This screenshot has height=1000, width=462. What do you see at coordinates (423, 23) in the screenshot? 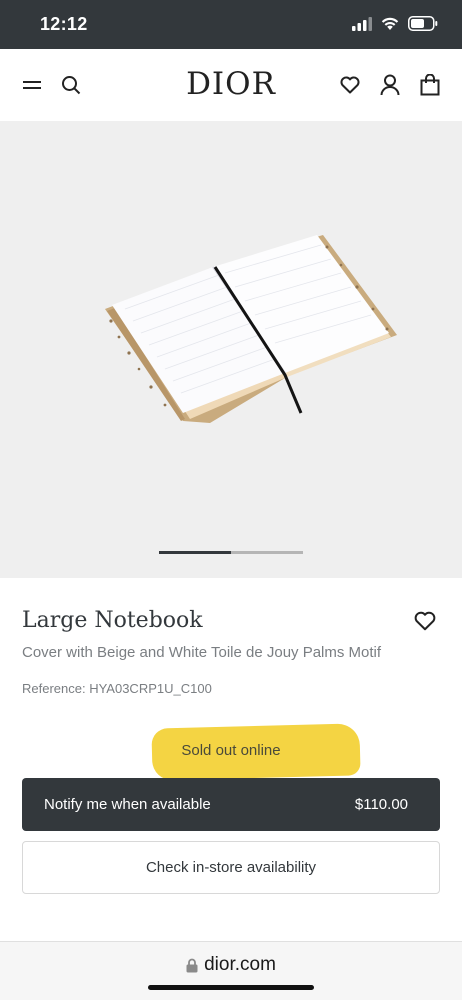
I see `battery-icon` at bounding box center [423, 23].